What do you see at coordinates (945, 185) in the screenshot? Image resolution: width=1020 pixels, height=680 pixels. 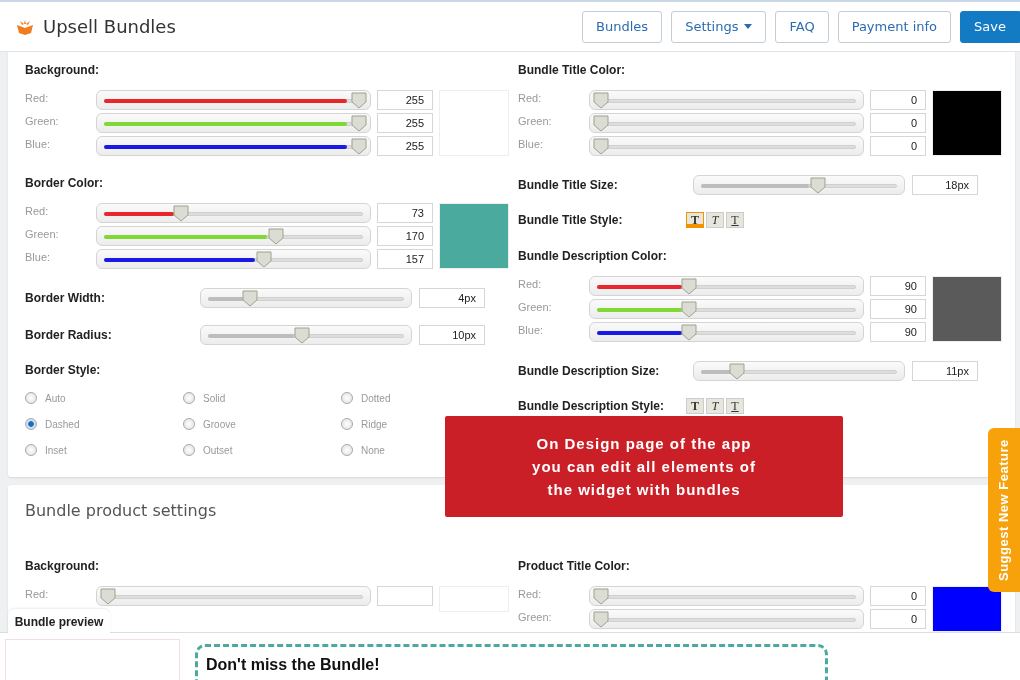 I see `value-field: 18px` at bounding box center [945, 185].